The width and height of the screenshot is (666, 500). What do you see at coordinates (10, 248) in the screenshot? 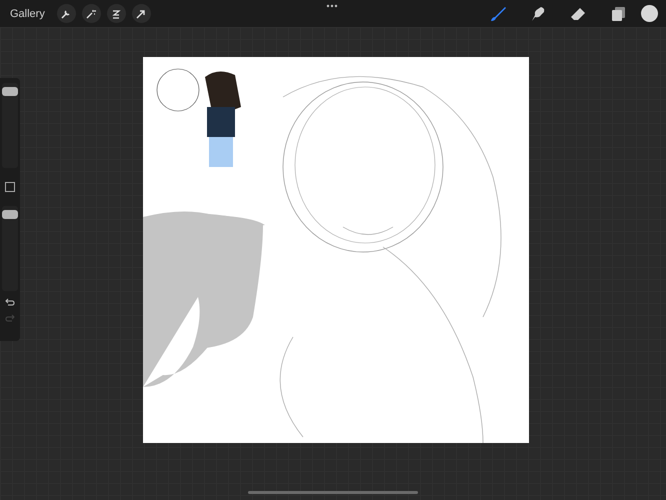
I see `opacity-slider` at bounding box center [10, 248].